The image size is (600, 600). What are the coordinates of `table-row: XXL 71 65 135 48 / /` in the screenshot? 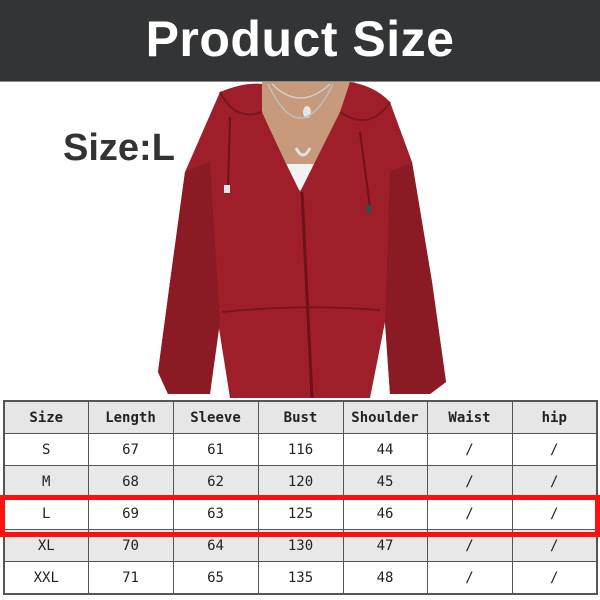 It's located at (300, 578).